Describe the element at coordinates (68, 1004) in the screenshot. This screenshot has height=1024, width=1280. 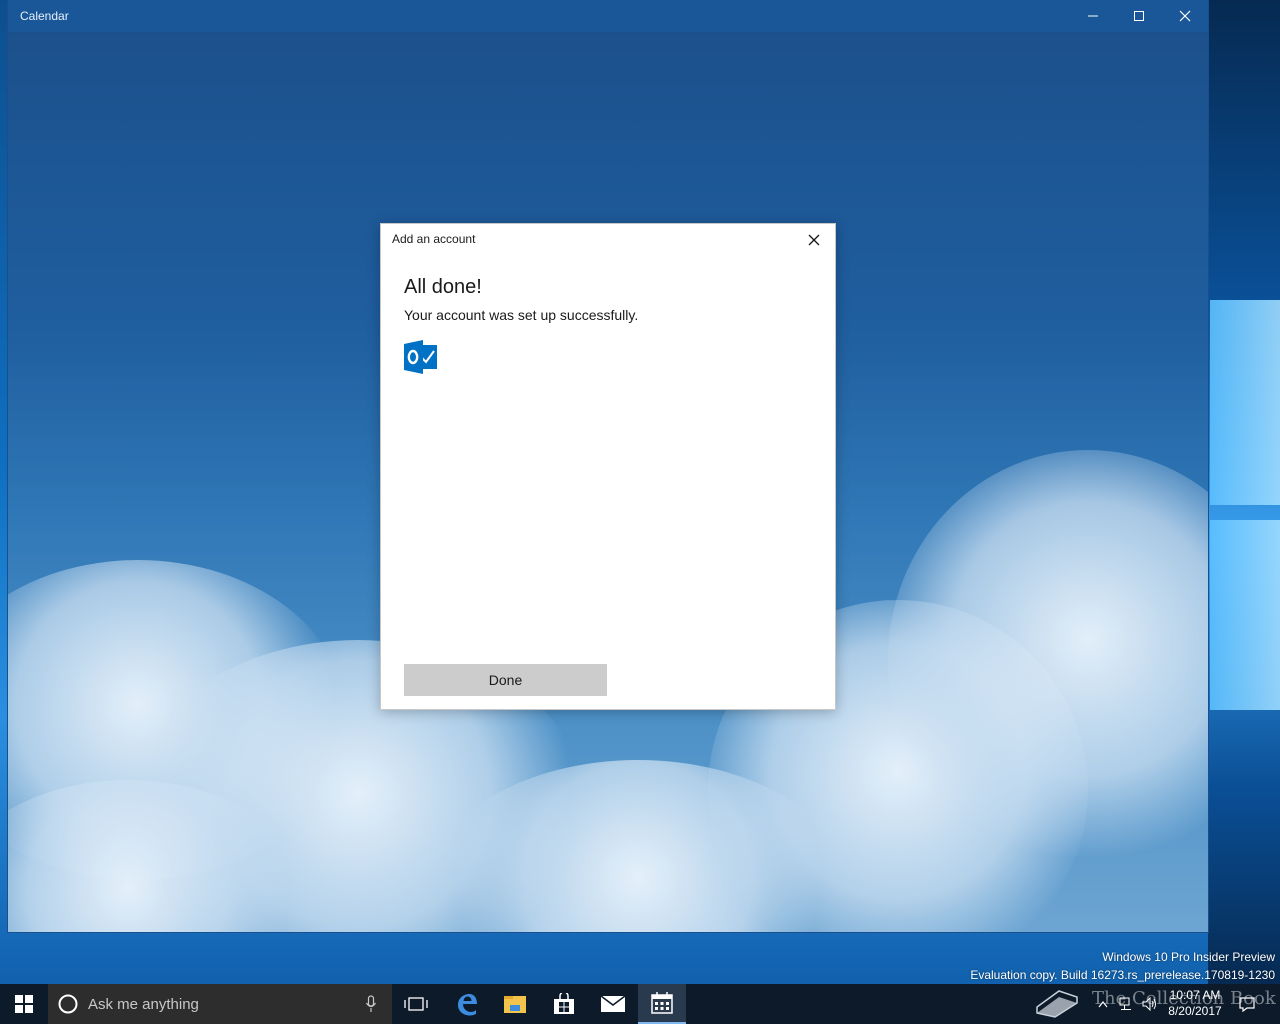
I see `cortana-icon` at that location.